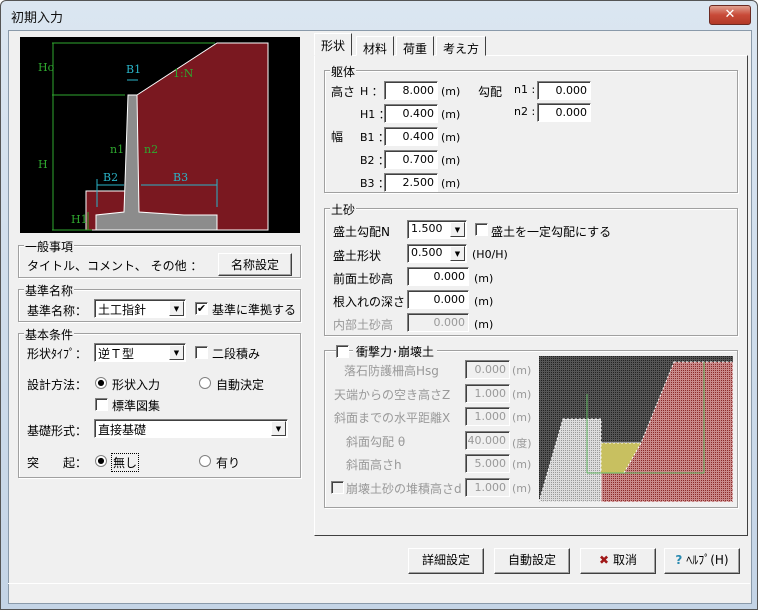  I want to click on n2-label: n2 :, so click(525, 111).